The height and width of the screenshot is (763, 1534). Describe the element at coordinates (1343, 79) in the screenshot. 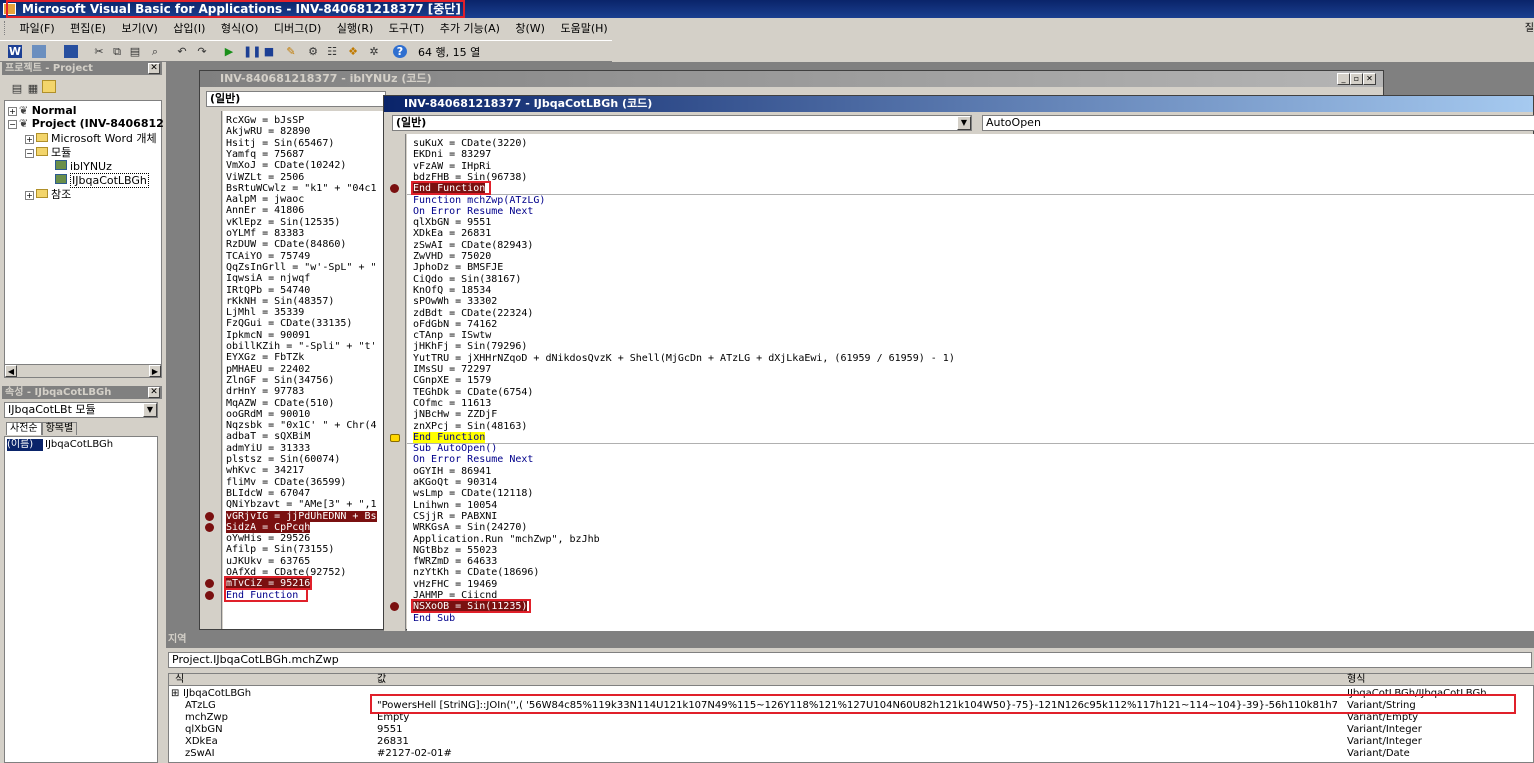

I see `minimize-icon: _` at that location.